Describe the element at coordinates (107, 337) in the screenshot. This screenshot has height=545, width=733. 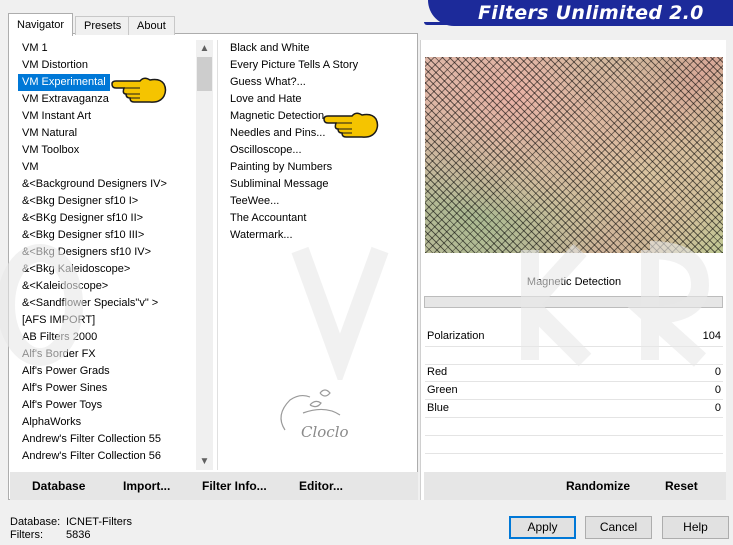
I see `category-item: AB Filters 2000` at that location.